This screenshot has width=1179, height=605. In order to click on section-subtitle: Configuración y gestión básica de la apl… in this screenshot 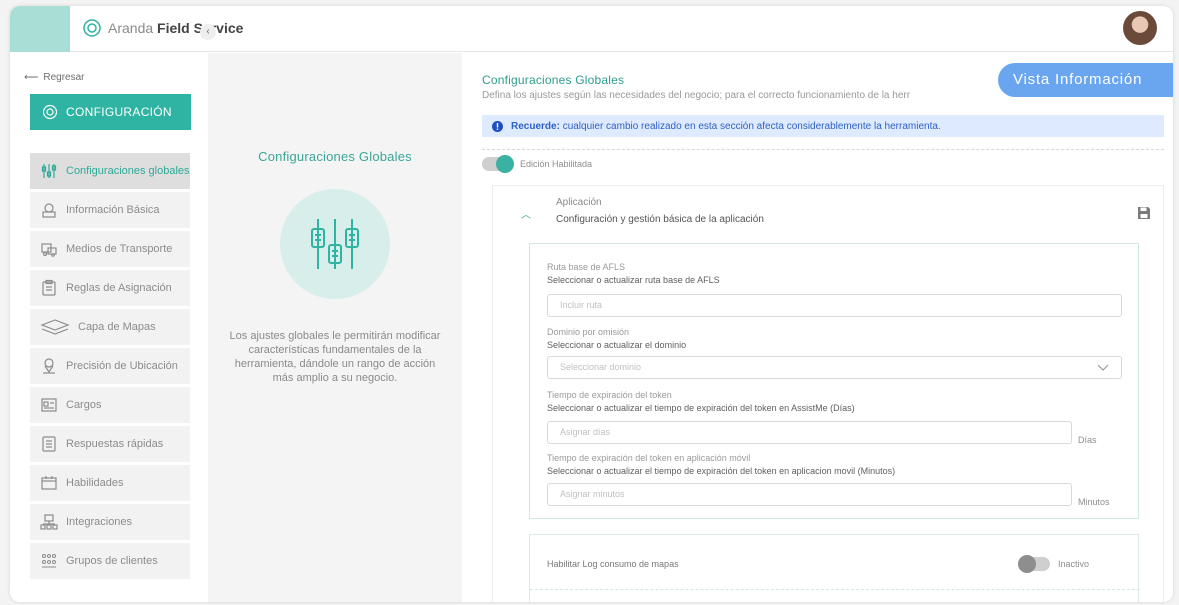, I will do `click(660, 219)`.